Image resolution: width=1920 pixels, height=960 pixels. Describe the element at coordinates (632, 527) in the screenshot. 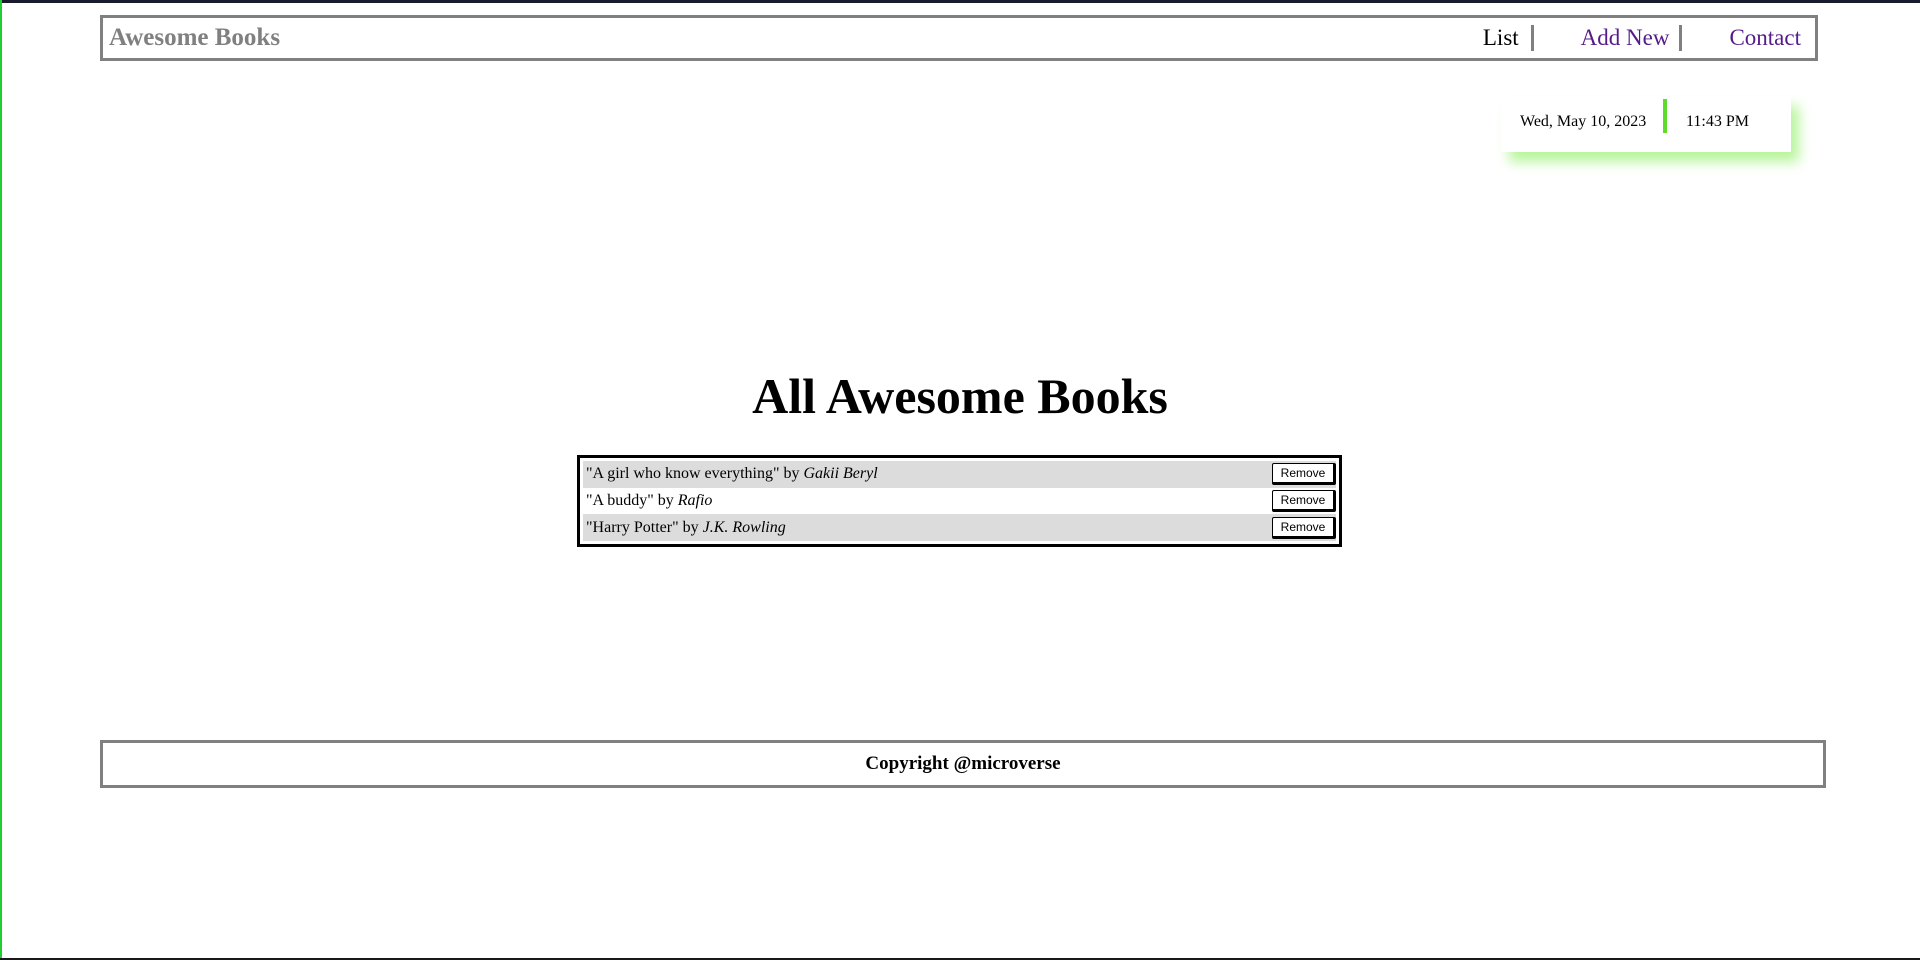

I see `book-title: "Harry Potter"` at that location.